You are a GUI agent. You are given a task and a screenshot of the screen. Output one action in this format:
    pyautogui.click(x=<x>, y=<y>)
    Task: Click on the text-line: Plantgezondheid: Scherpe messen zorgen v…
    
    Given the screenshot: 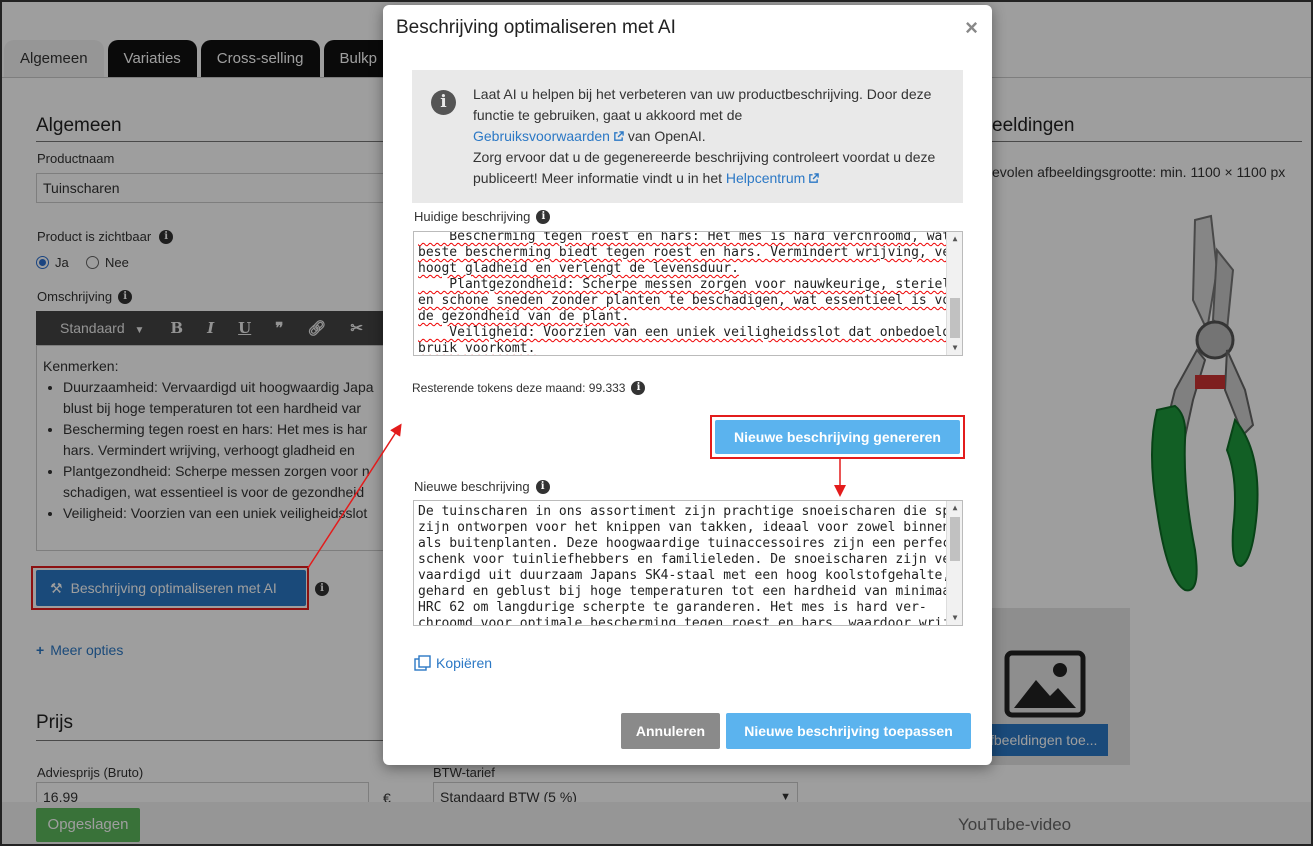 What is the action you would take?
    pyautogui.click(x=688, y=284)
    